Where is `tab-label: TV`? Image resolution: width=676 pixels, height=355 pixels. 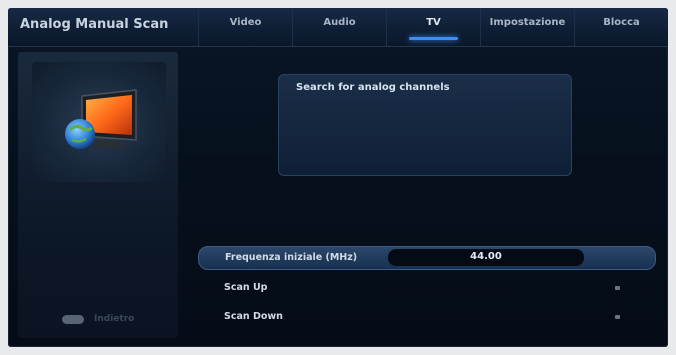 tab-label: TV is located at coordinates (433, 22).